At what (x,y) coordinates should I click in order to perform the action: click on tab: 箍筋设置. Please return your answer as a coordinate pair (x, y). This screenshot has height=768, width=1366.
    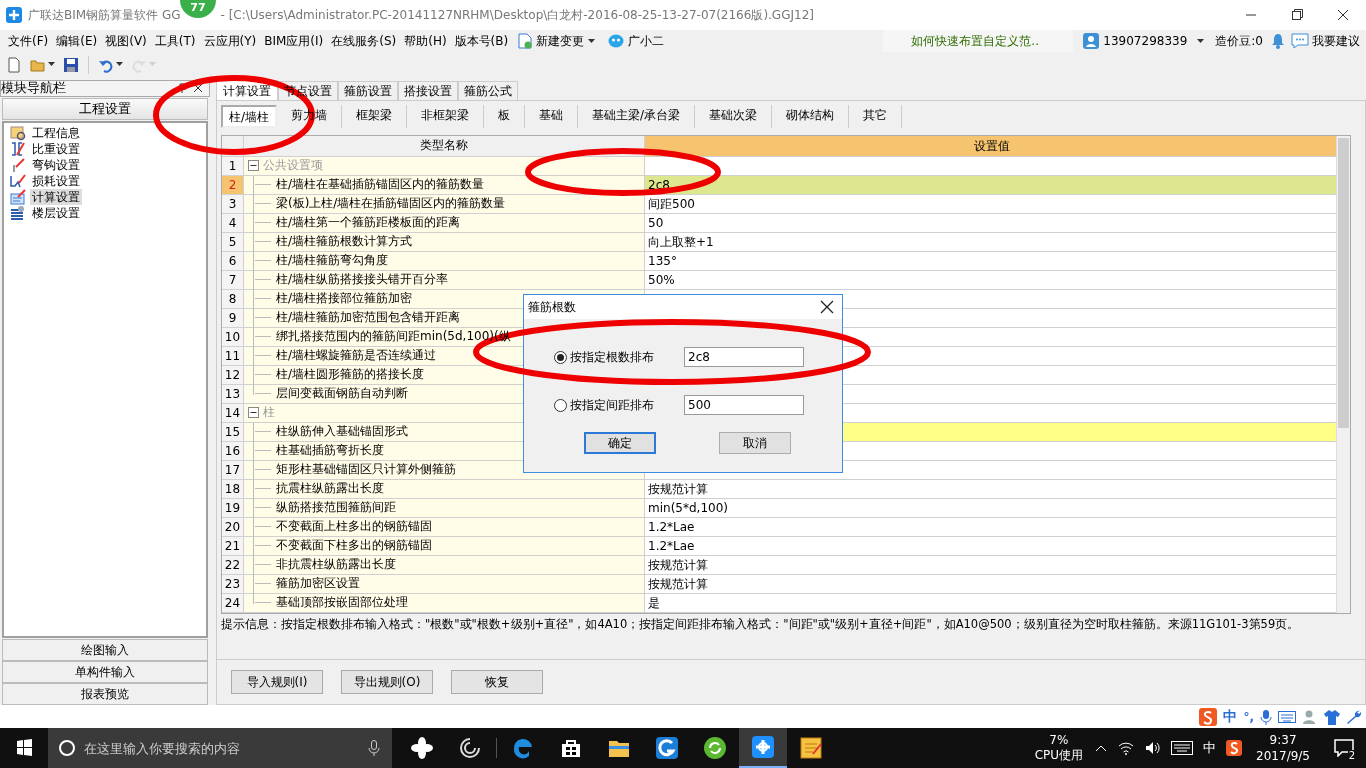
    Looking at the image, I should click on (368, 90).